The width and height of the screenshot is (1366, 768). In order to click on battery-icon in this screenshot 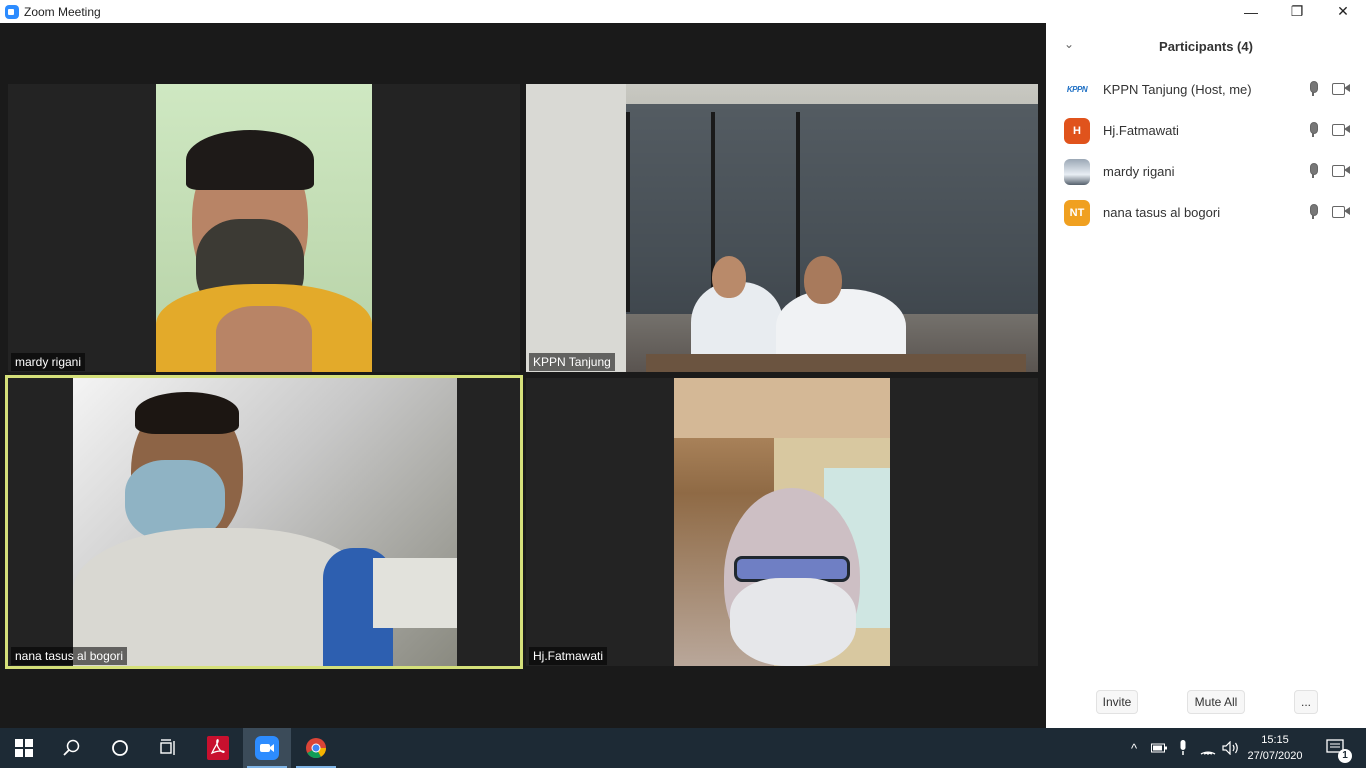, I will do `click(1159, 748)`.